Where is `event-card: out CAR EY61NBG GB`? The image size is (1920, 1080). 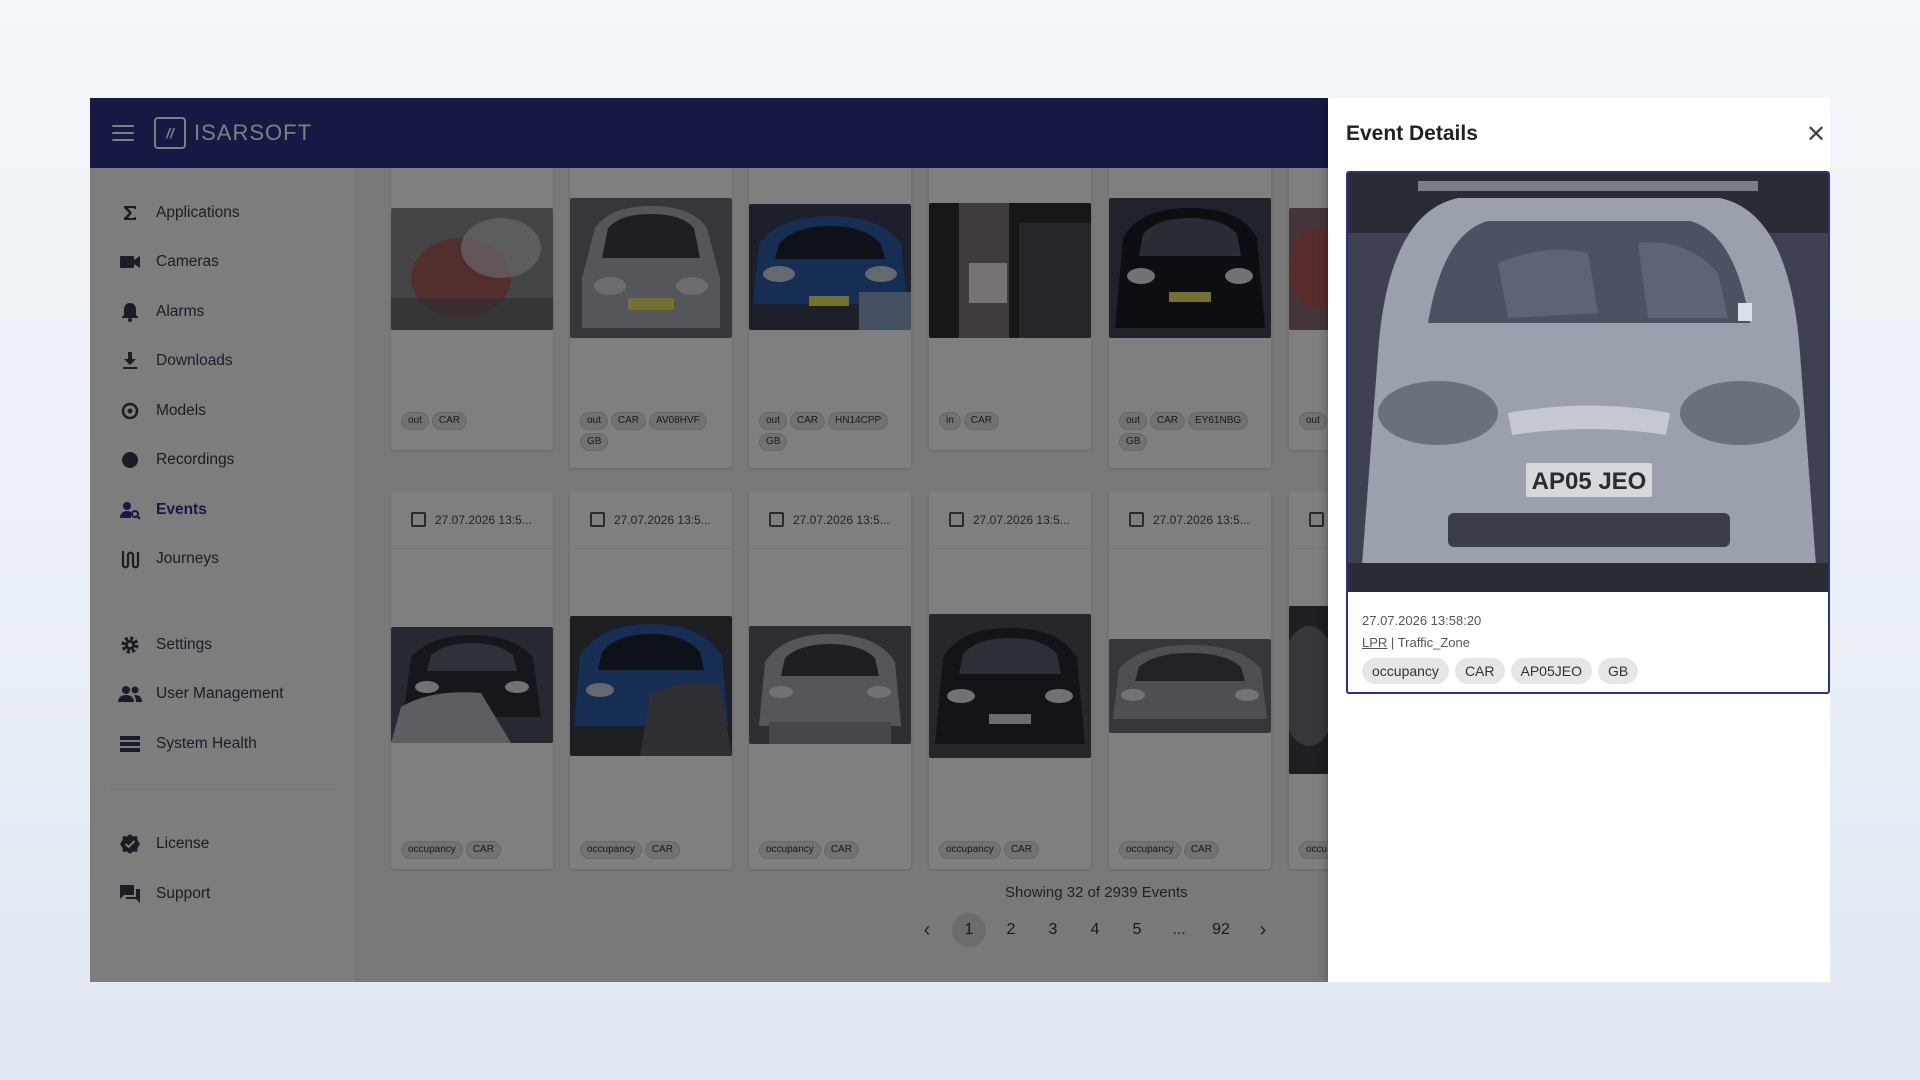
event-card: out CAR EY61NBG GB is located at coordinates (1190, 318).